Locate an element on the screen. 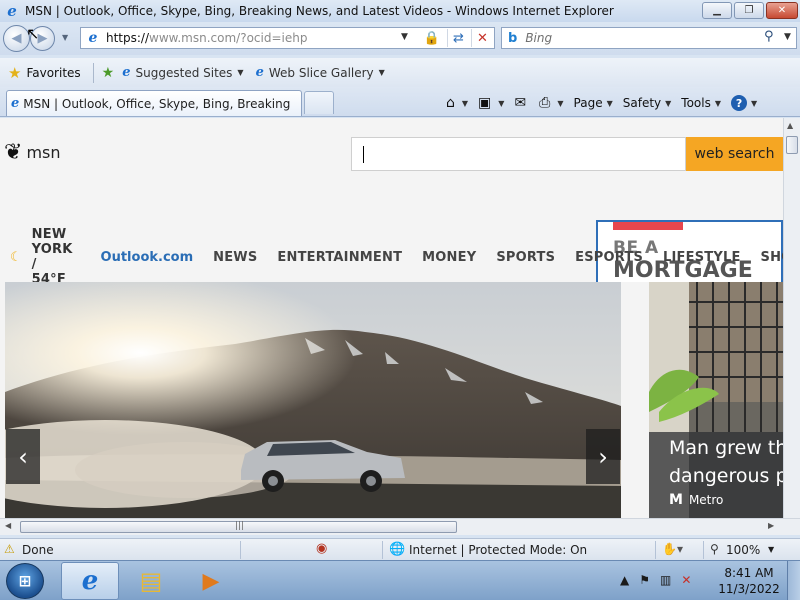  action-center-flag-icon: ⚑ is located at coordinates (644, 580).